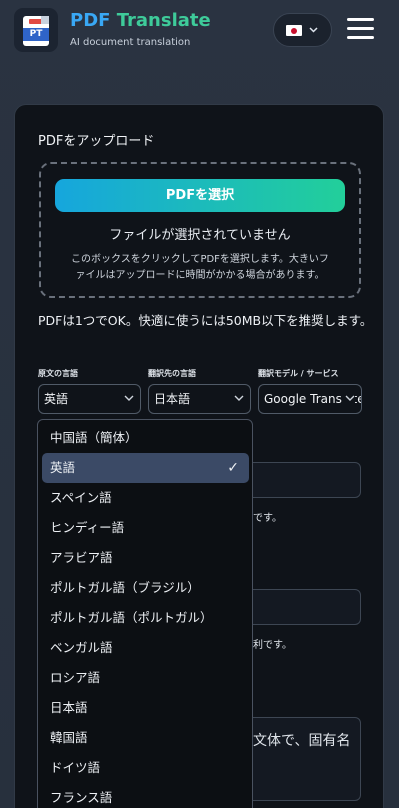 The width and height of the screenshot is (399, 808). What do you see at coordinates (200, 235) in the screenshot?
I see `no-file-status: ファイルが選択されていません` at bounding box center [200, 235].